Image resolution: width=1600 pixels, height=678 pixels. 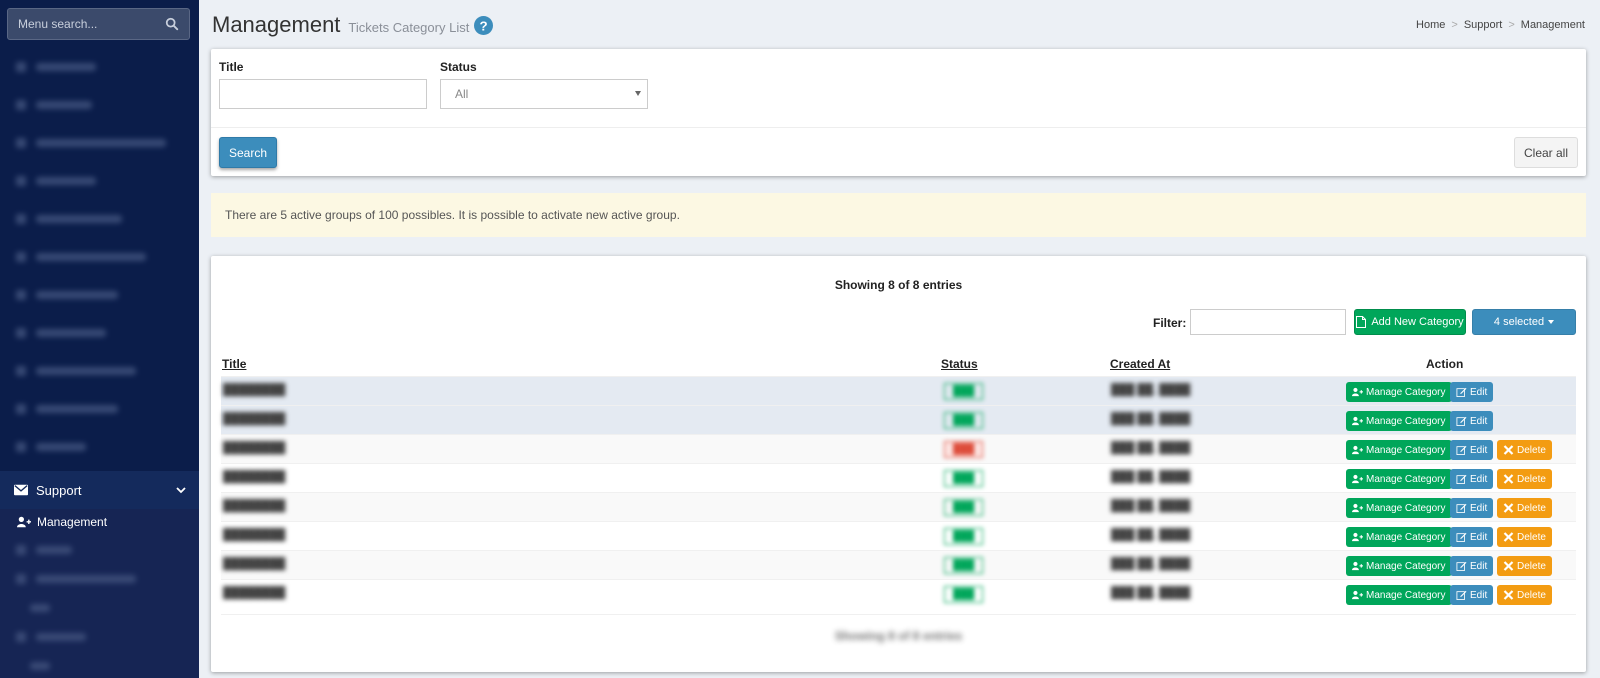 I want to click on sidebar-item-support: Support, so click(x=99, y=490).